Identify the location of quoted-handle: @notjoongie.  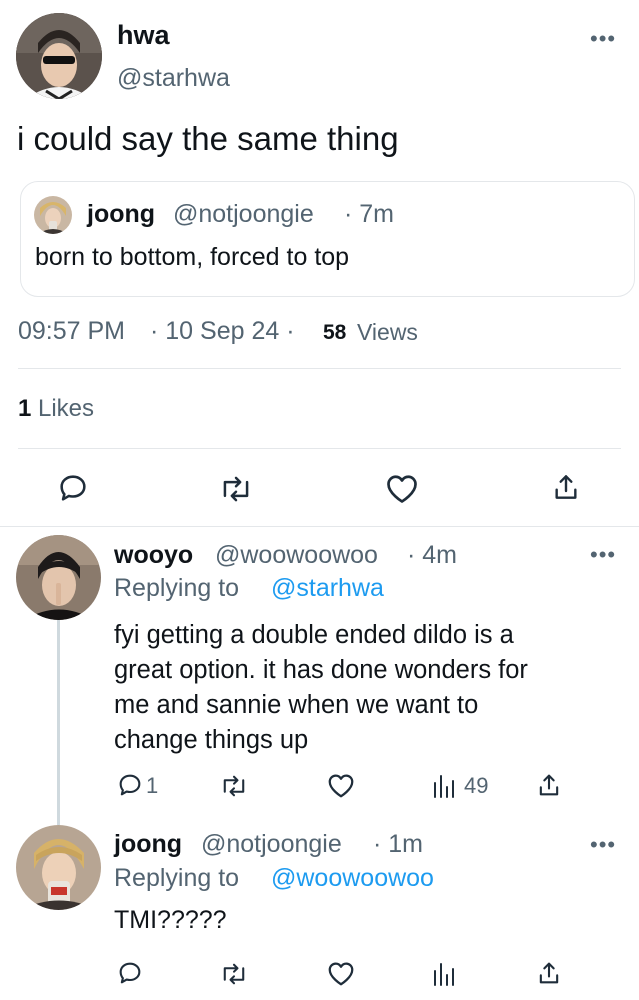
(243, 214).